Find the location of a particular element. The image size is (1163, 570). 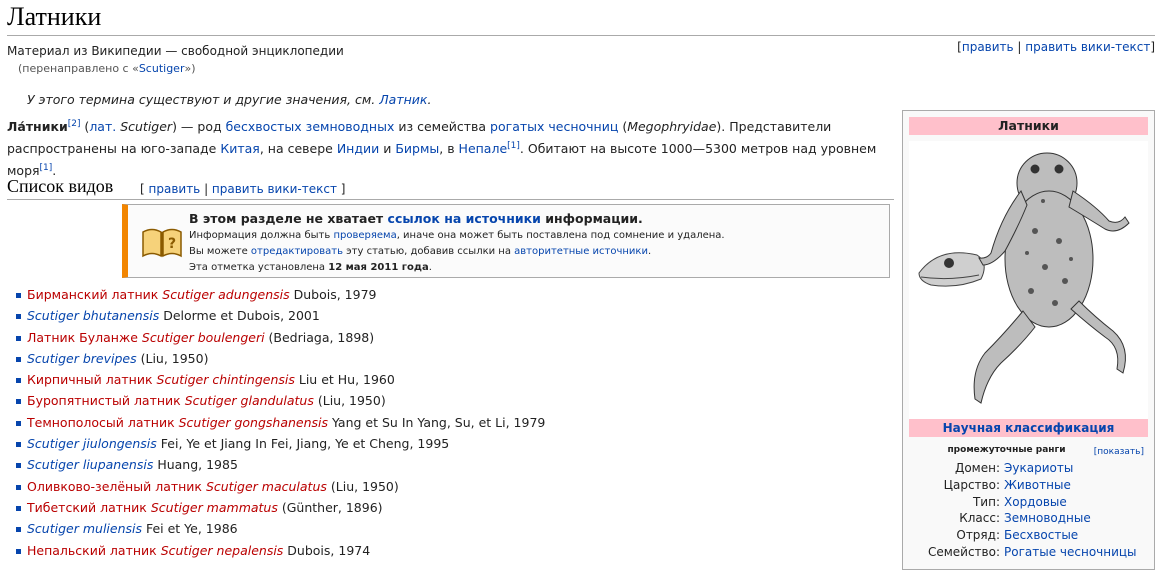

frog-illustration is located at coordinates (1028, 282).